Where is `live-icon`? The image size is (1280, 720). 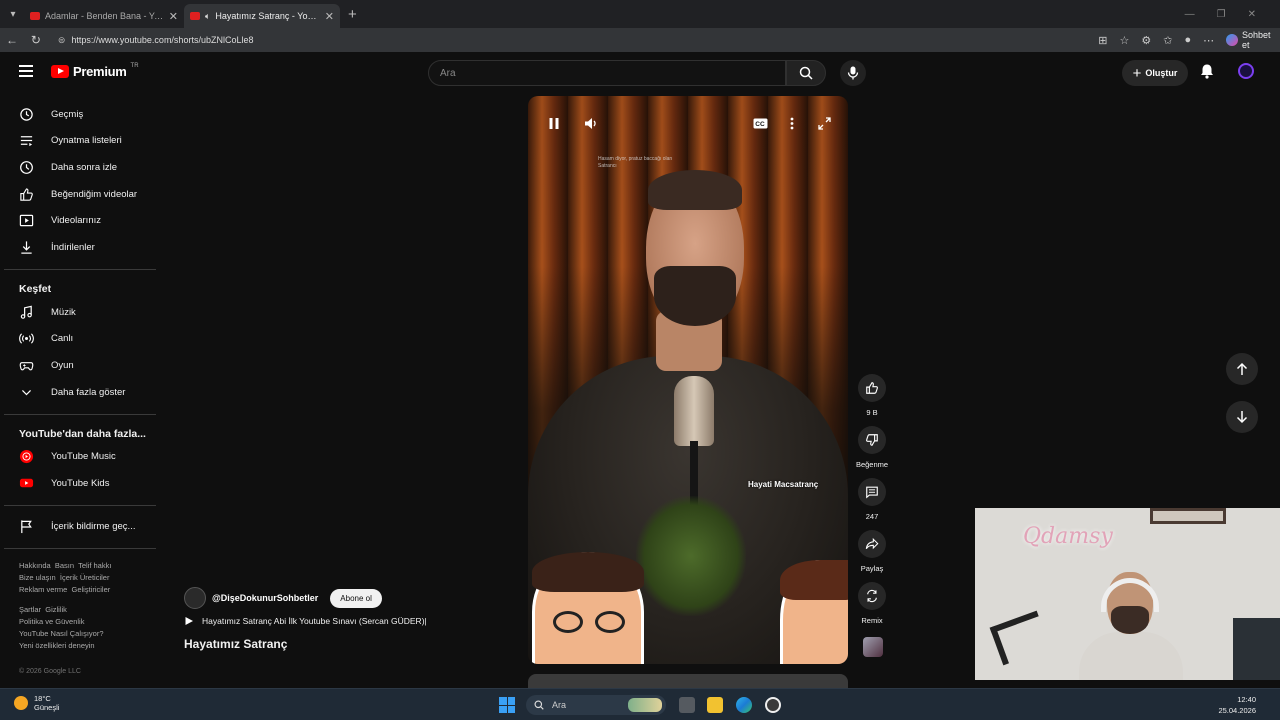 live-icon is located at coordinates (26, 338).